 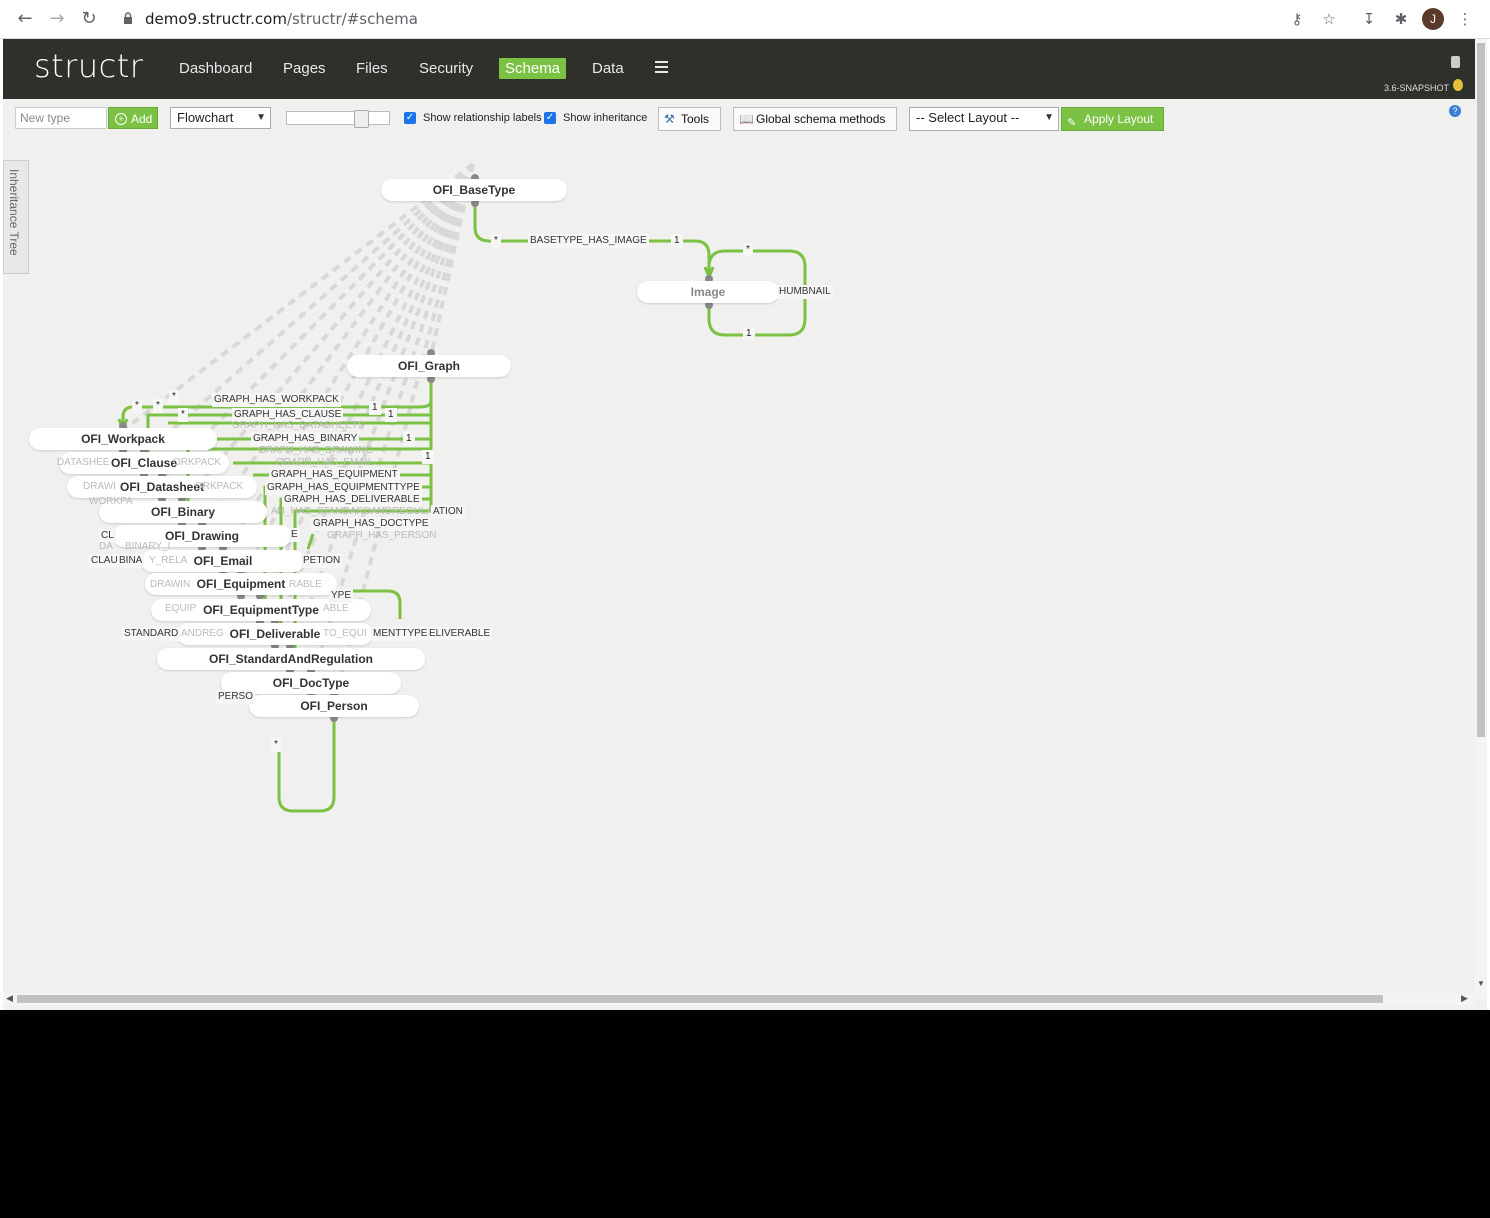 I want to click on relationship-label: GRAPH_HAS_WORKPACK, so click(x=276, y=400).